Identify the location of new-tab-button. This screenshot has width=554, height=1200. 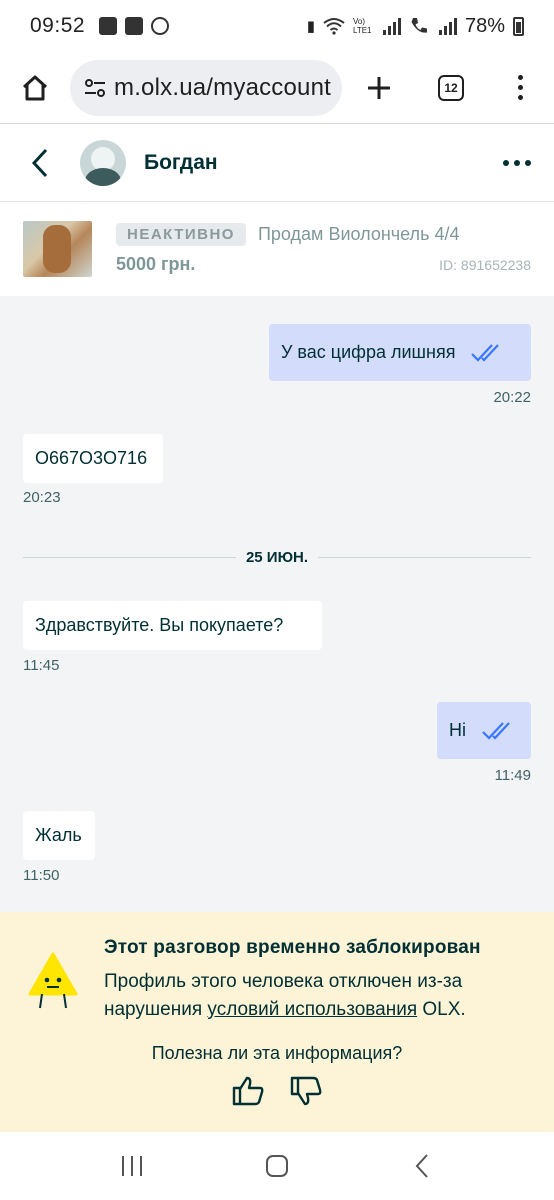
(379, 88).